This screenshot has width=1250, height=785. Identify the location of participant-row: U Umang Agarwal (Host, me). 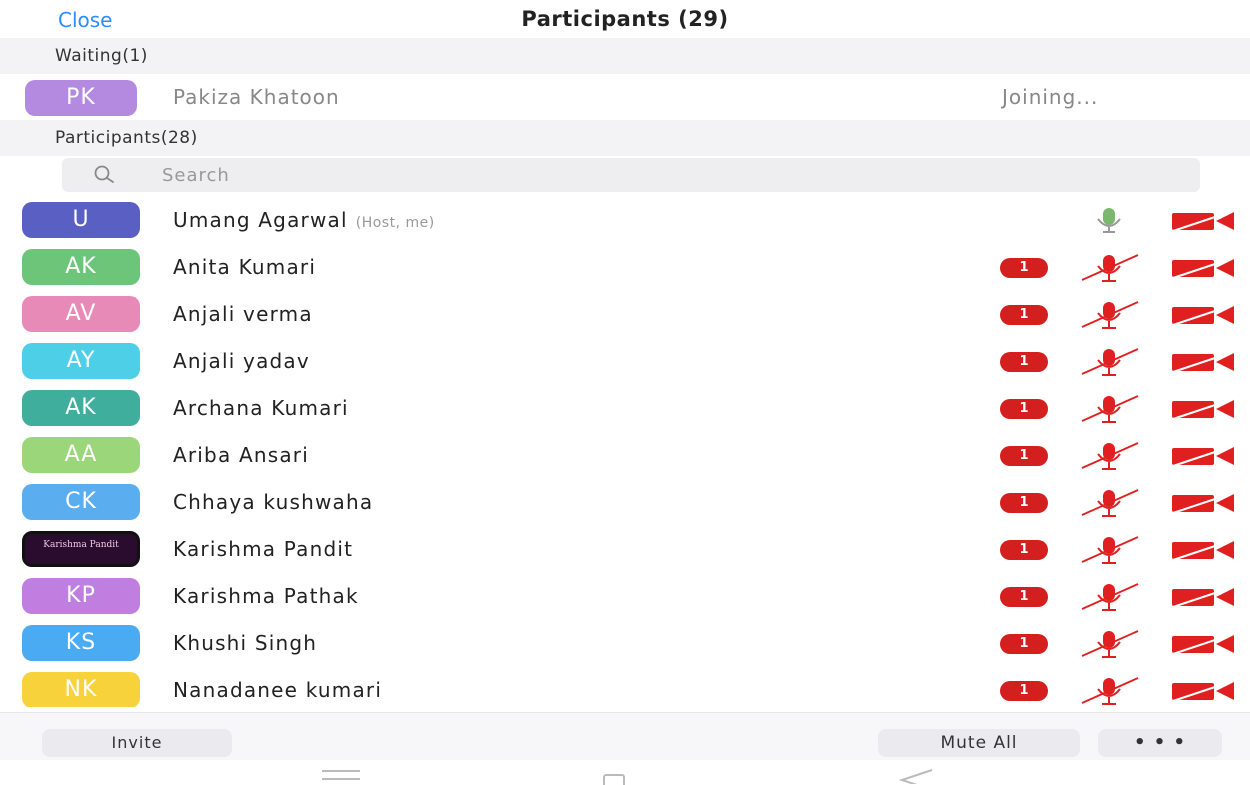
(625, 220).